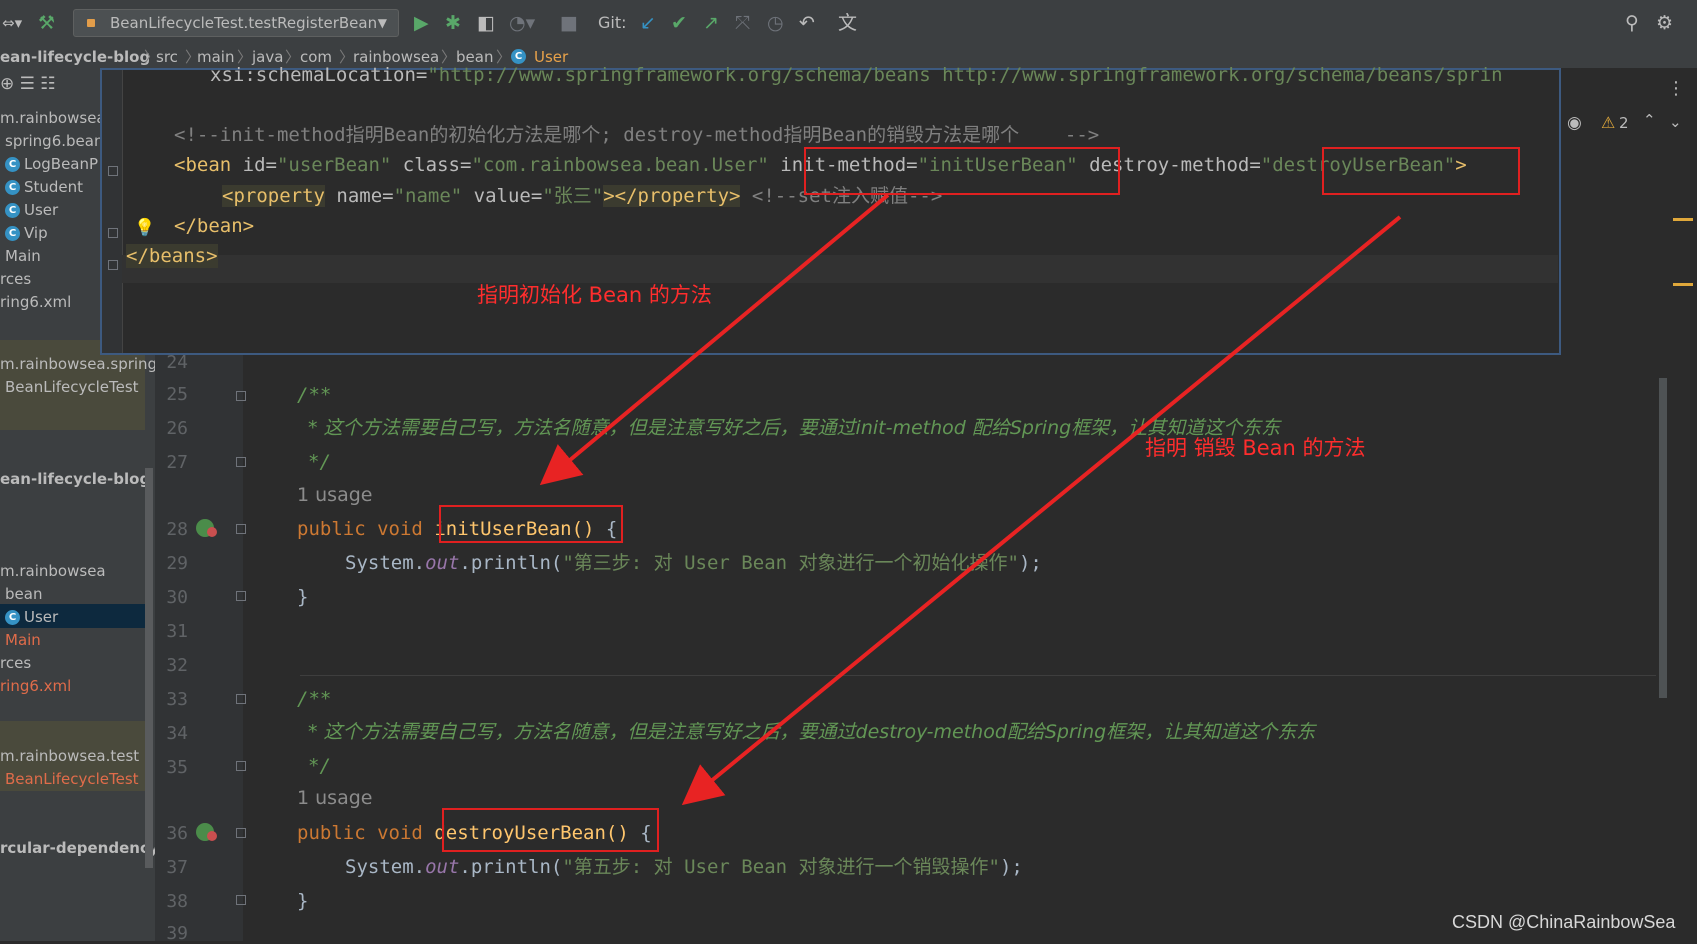 This screenshot has height=944, width=1697. What do you see at coordinates (1564, 922) in the screenshot?
I see `watermark: CSDN @ChinaRainbowSea` at bounding box center [1564, 922].